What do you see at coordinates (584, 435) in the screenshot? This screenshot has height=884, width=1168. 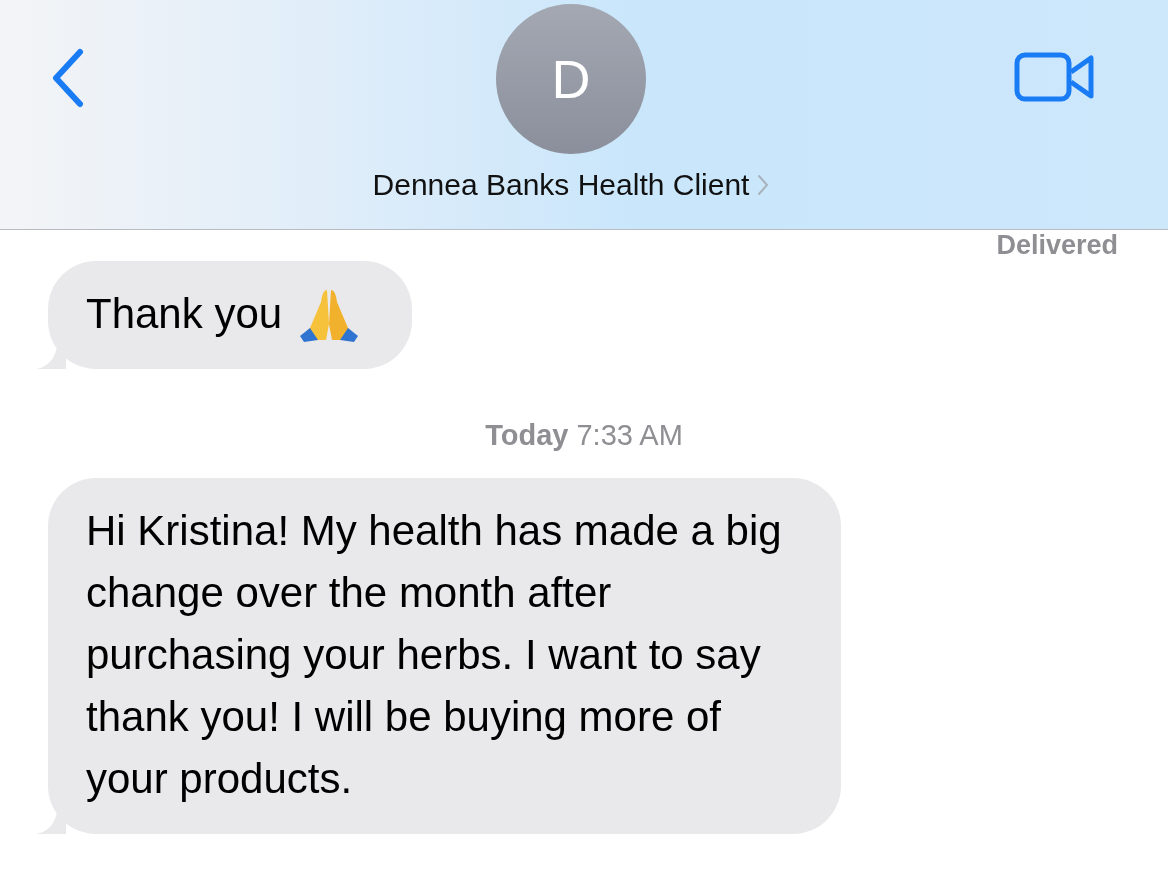 I see `message-timestamp: Today 7:33 AM` at bounding box center [584, 435].